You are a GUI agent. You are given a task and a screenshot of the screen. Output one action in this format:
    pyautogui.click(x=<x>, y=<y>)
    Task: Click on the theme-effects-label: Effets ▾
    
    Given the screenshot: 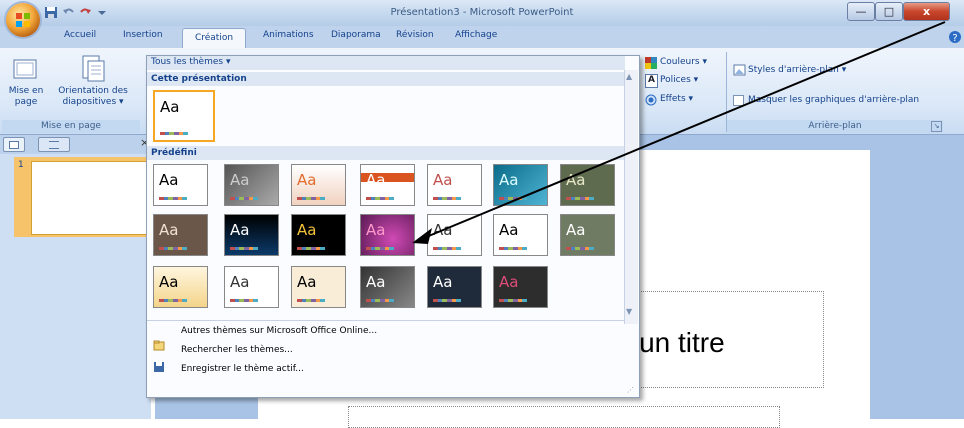 What is the action you would take?
    pyautogui.click(x=677, y=99)
    